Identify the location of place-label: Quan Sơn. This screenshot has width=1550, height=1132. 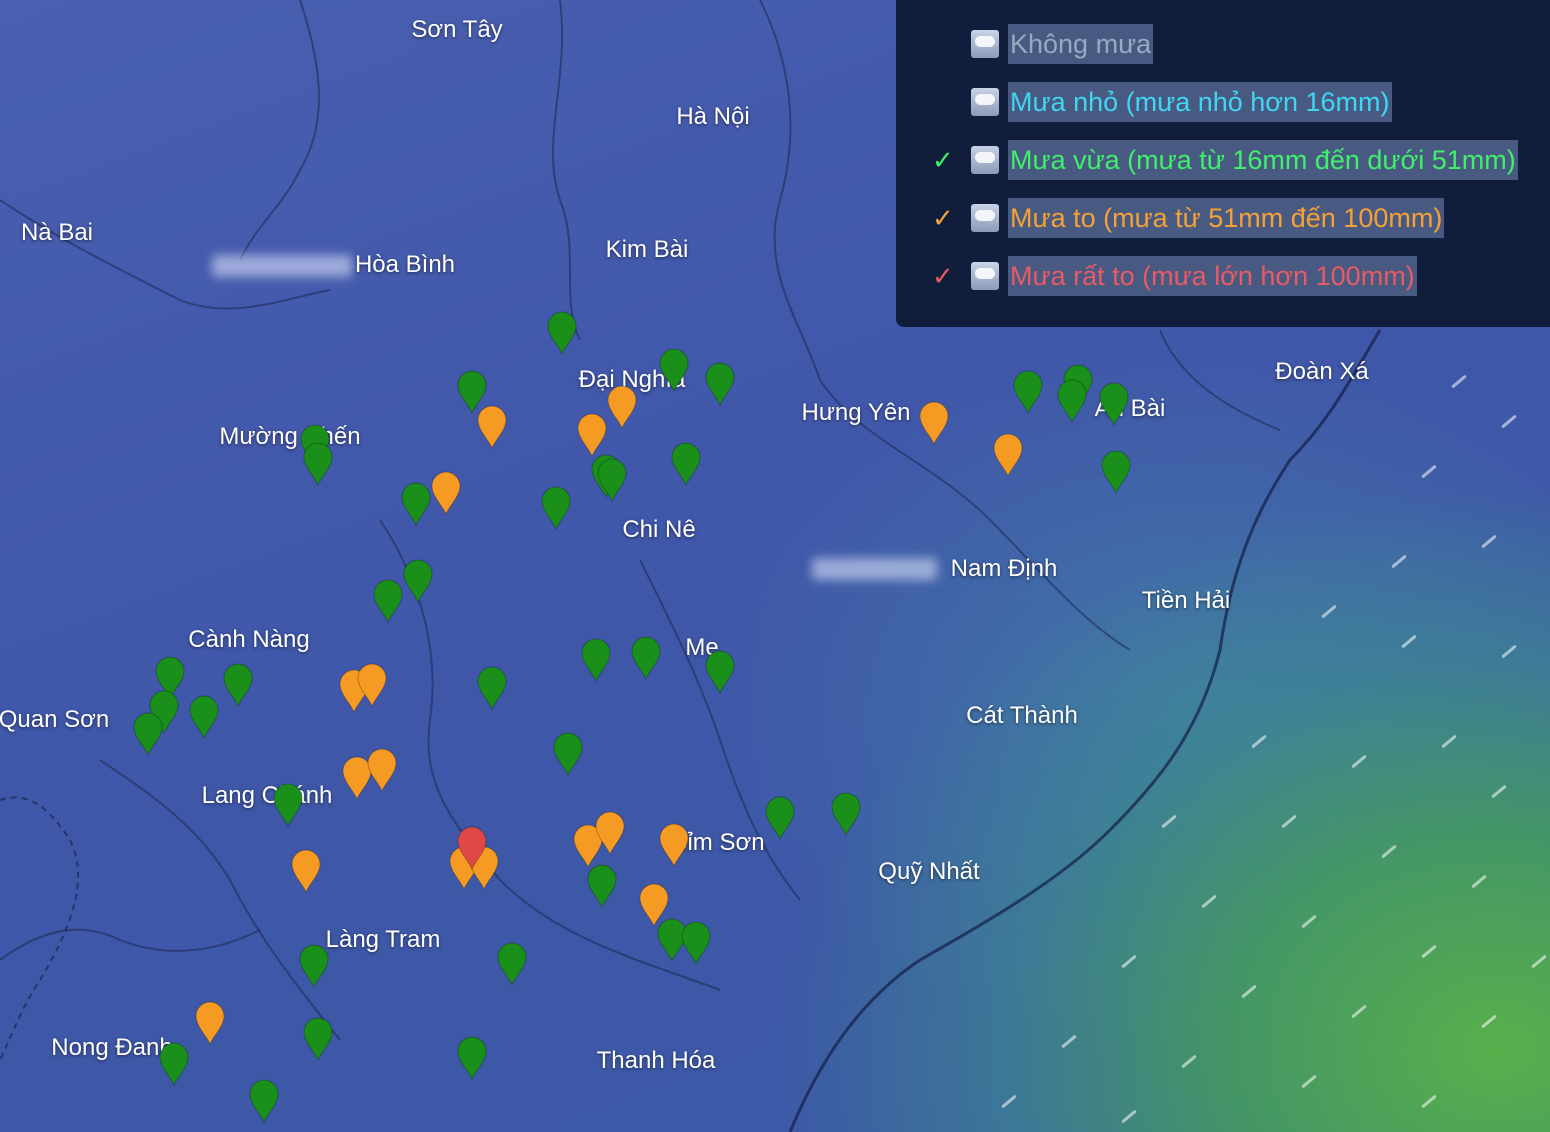
(55, 719).